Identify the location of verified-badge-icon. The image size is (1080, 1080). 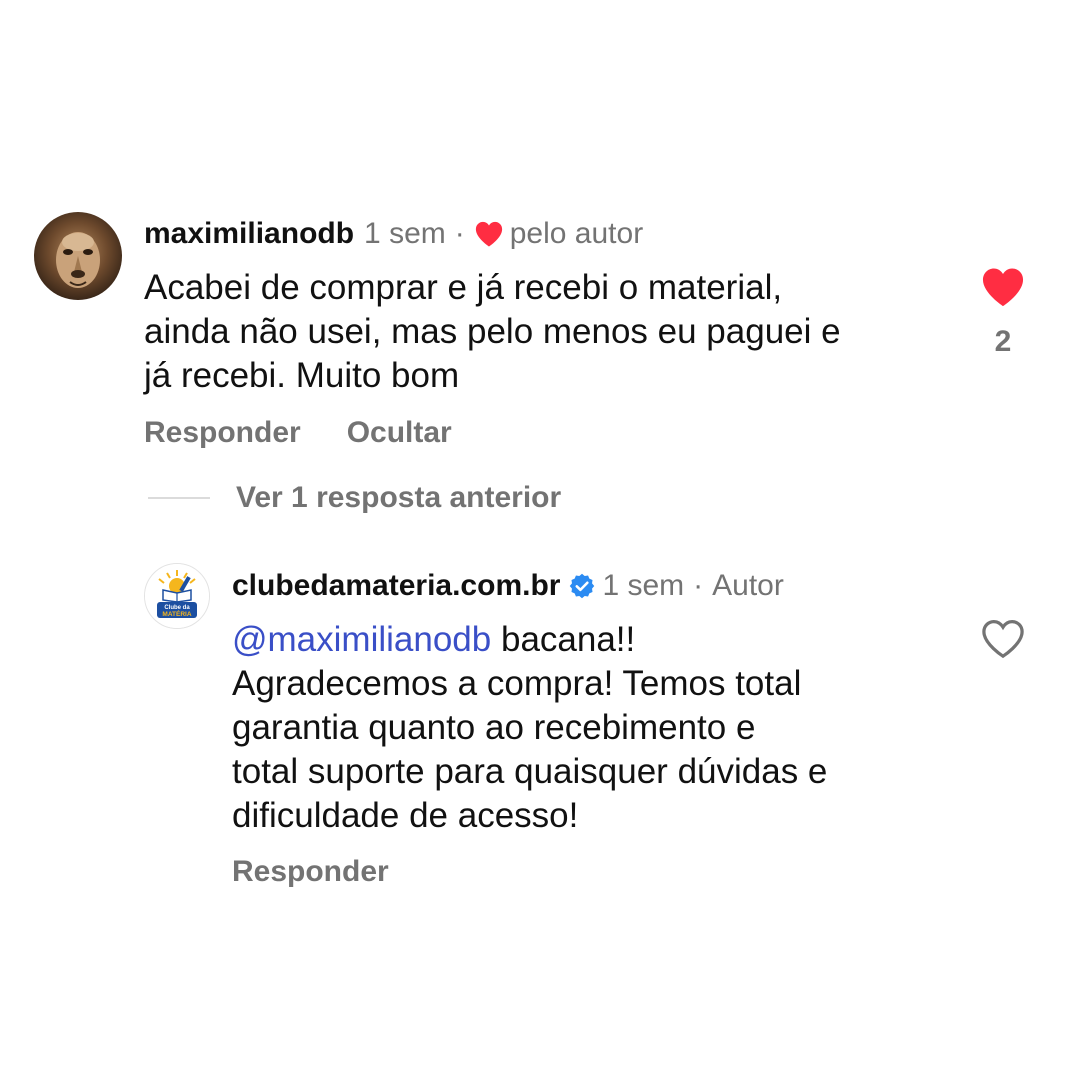
(582, 586).